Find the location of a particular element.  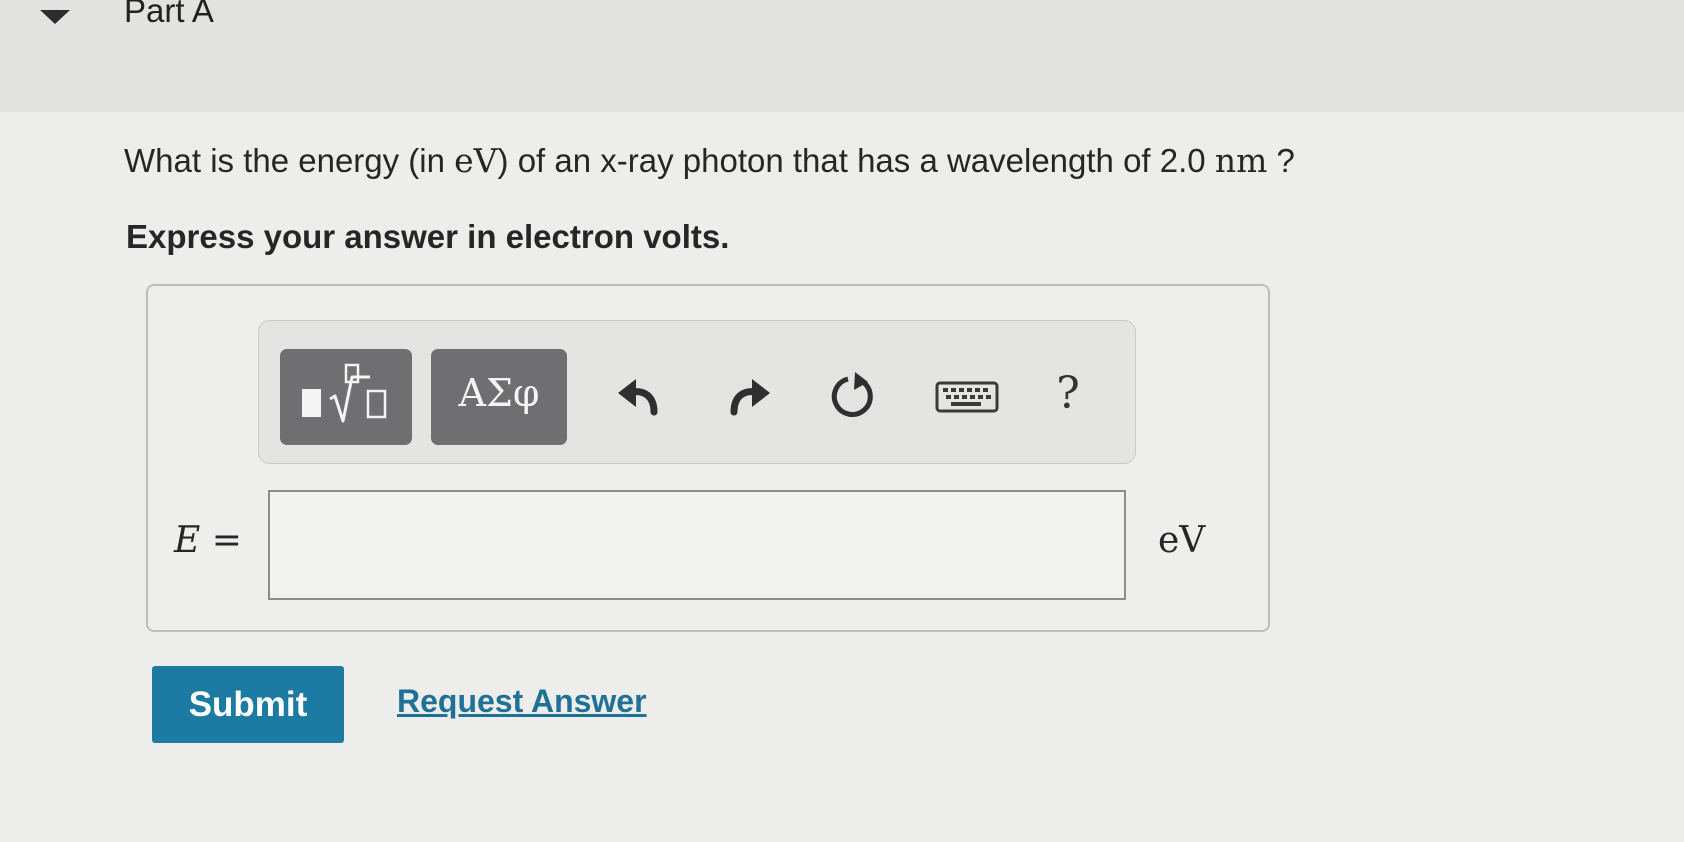

question-suffix: ? is located at coordinates (1281, 160).